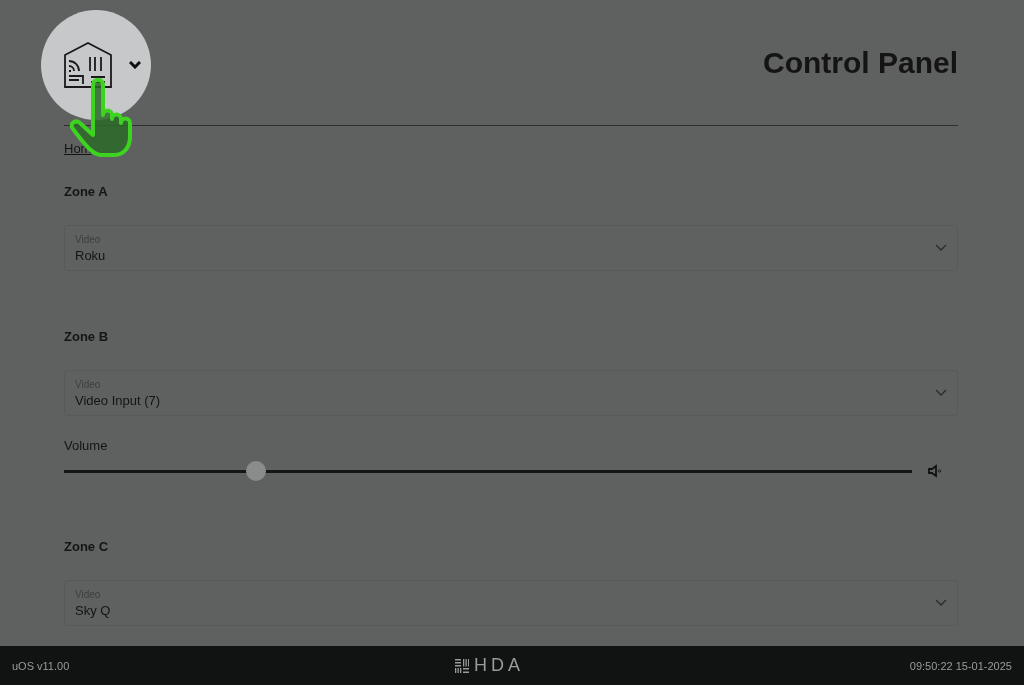 The width and height of the screenshot is (1024, 685). I want to click on zone-heading: Zone B, so click(87, 336).